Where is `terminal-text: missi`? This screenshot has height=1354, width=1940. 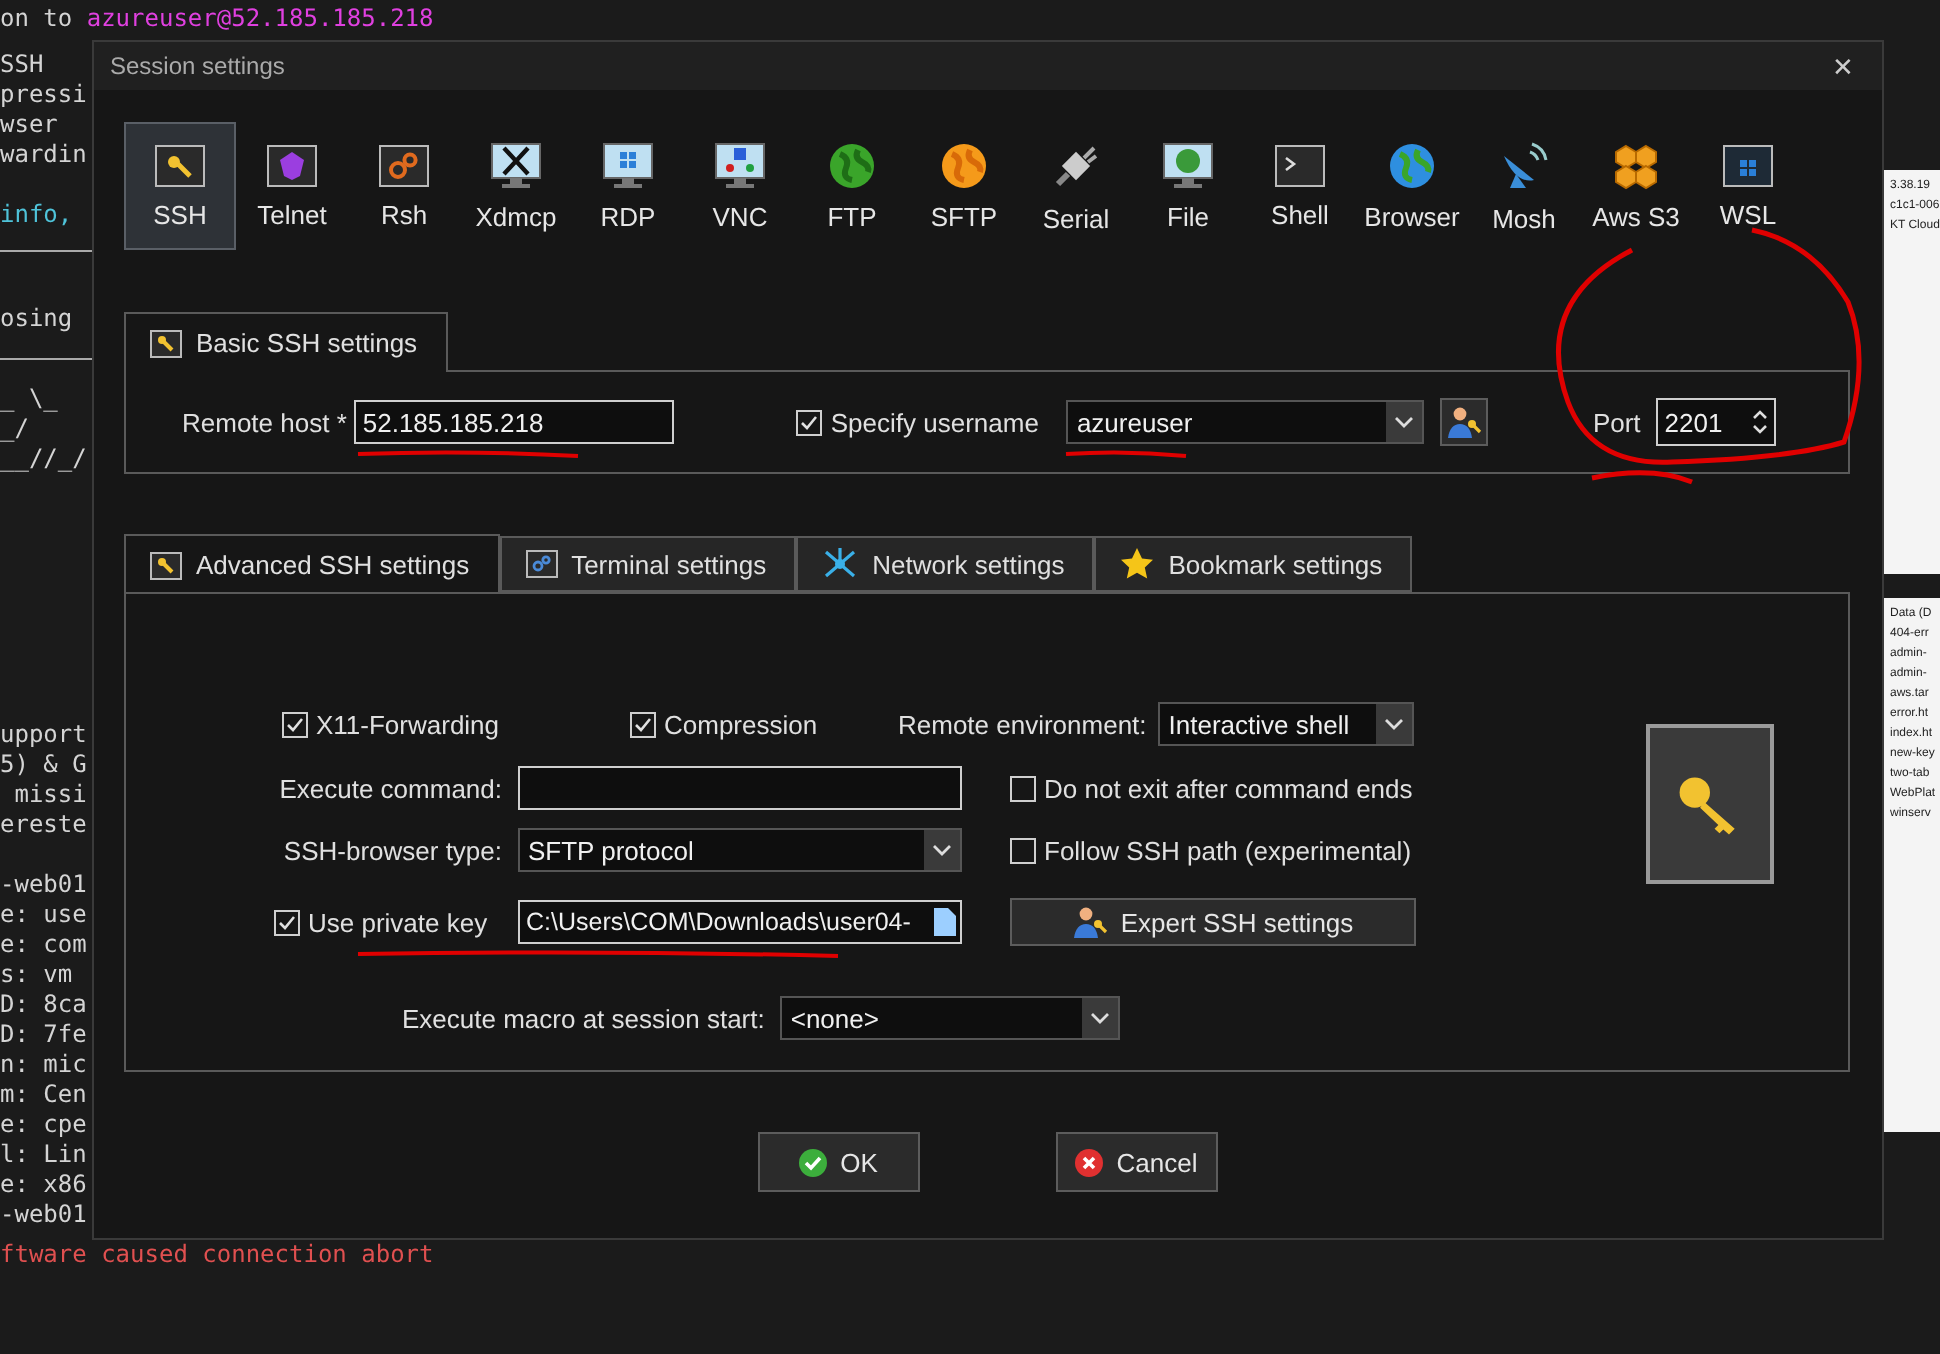 terminal-text: missi is located at coordinates (50, 795).